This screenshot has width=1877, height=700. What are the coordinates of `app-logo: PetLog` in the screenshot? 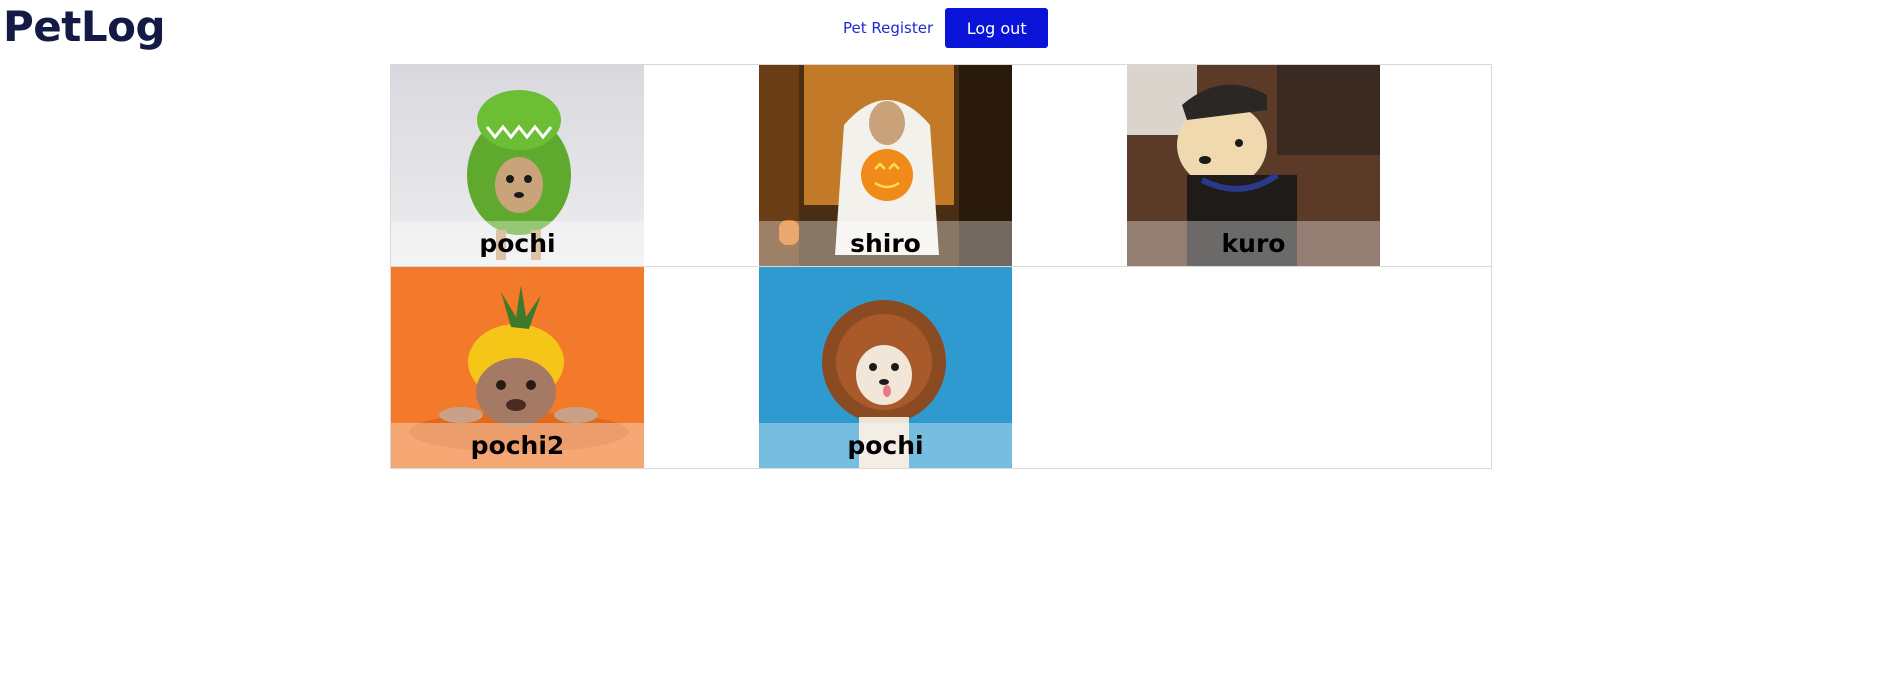 It's located at (84, 26).